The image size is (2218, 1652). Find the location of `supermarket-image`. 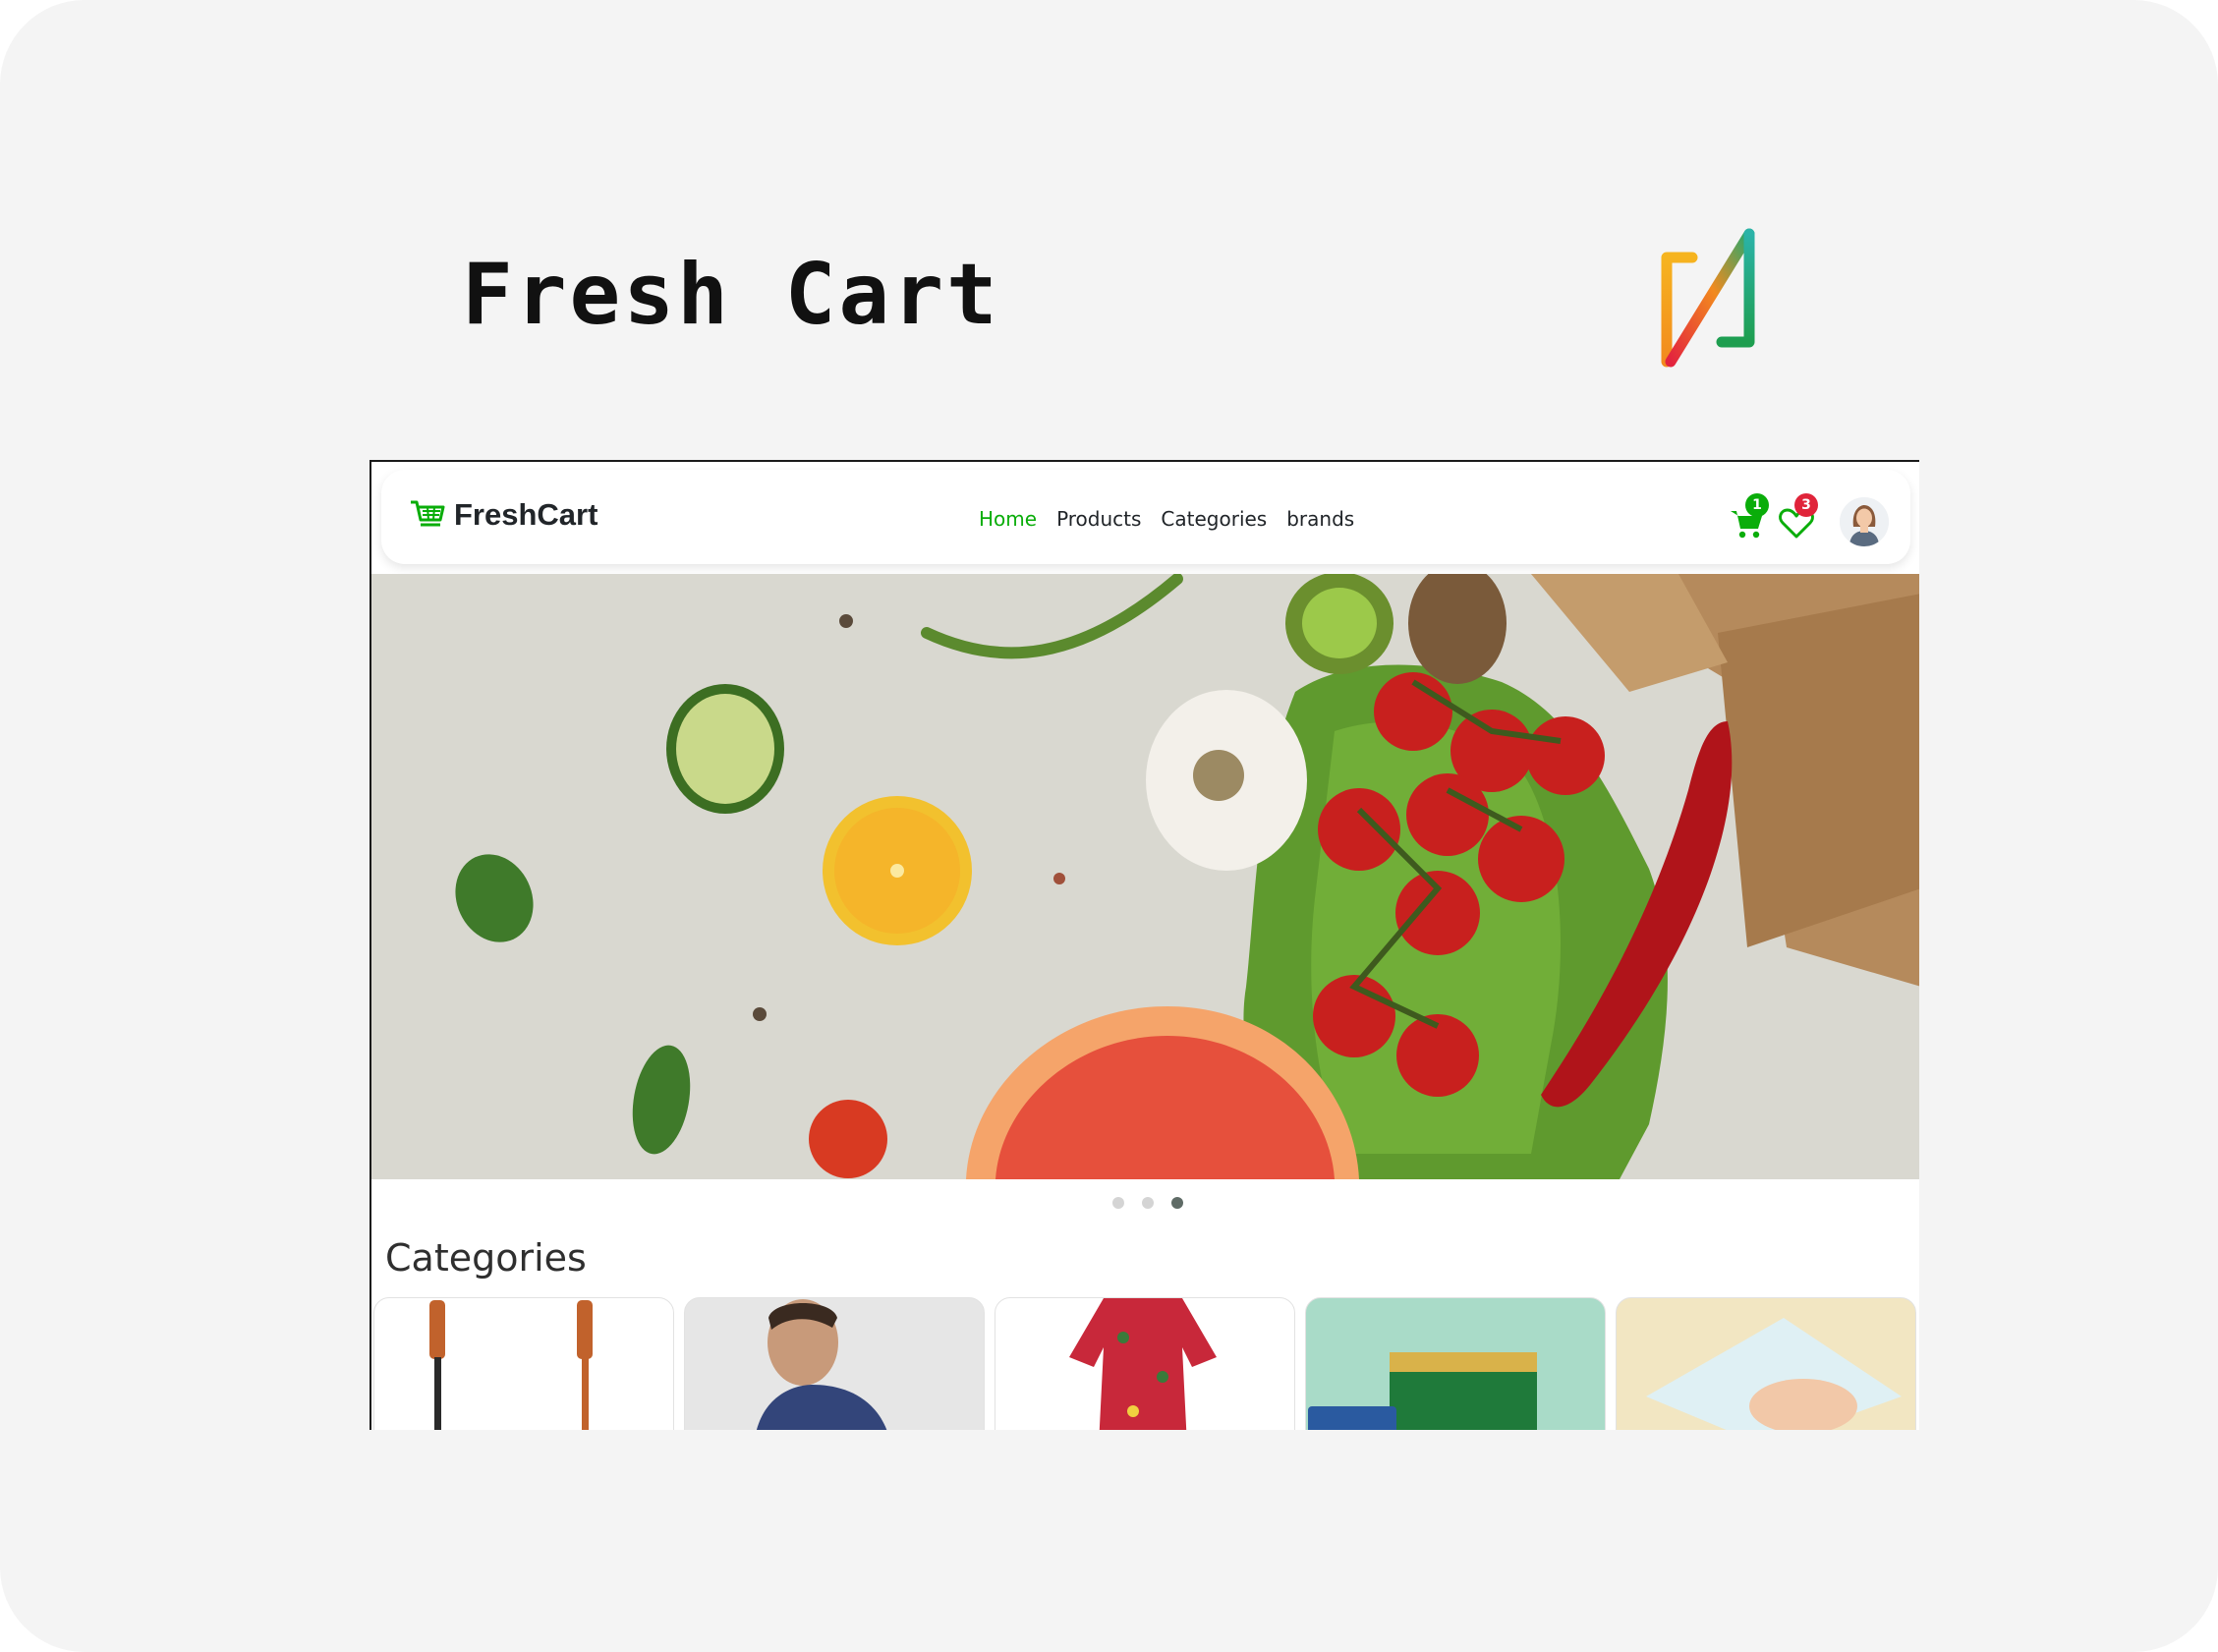

supermarket-image is located at coordinates (1422, 1391).